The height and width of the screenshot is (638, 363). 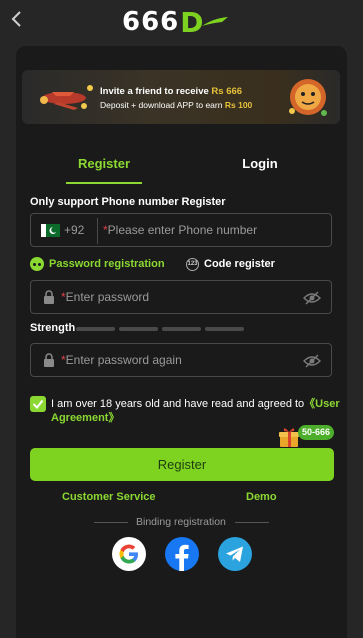 I want to click on pakistan-flag-icon, so click(x=50, y=230).